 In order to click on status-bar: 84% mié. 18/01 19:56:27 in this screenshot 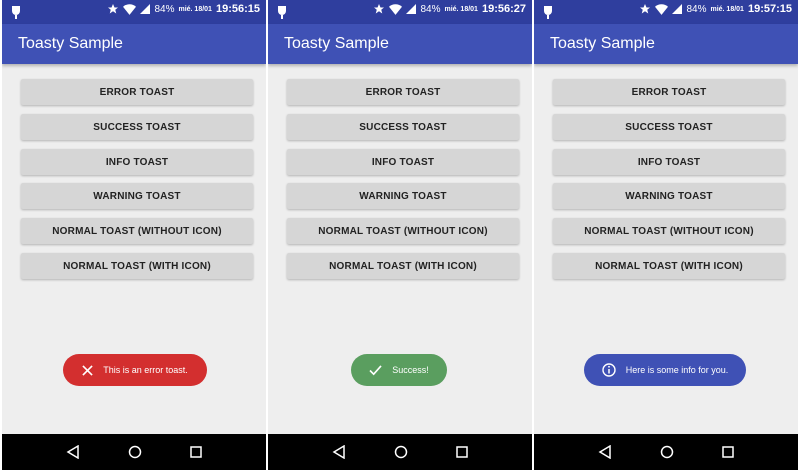, I will do `click(400, 12)`.